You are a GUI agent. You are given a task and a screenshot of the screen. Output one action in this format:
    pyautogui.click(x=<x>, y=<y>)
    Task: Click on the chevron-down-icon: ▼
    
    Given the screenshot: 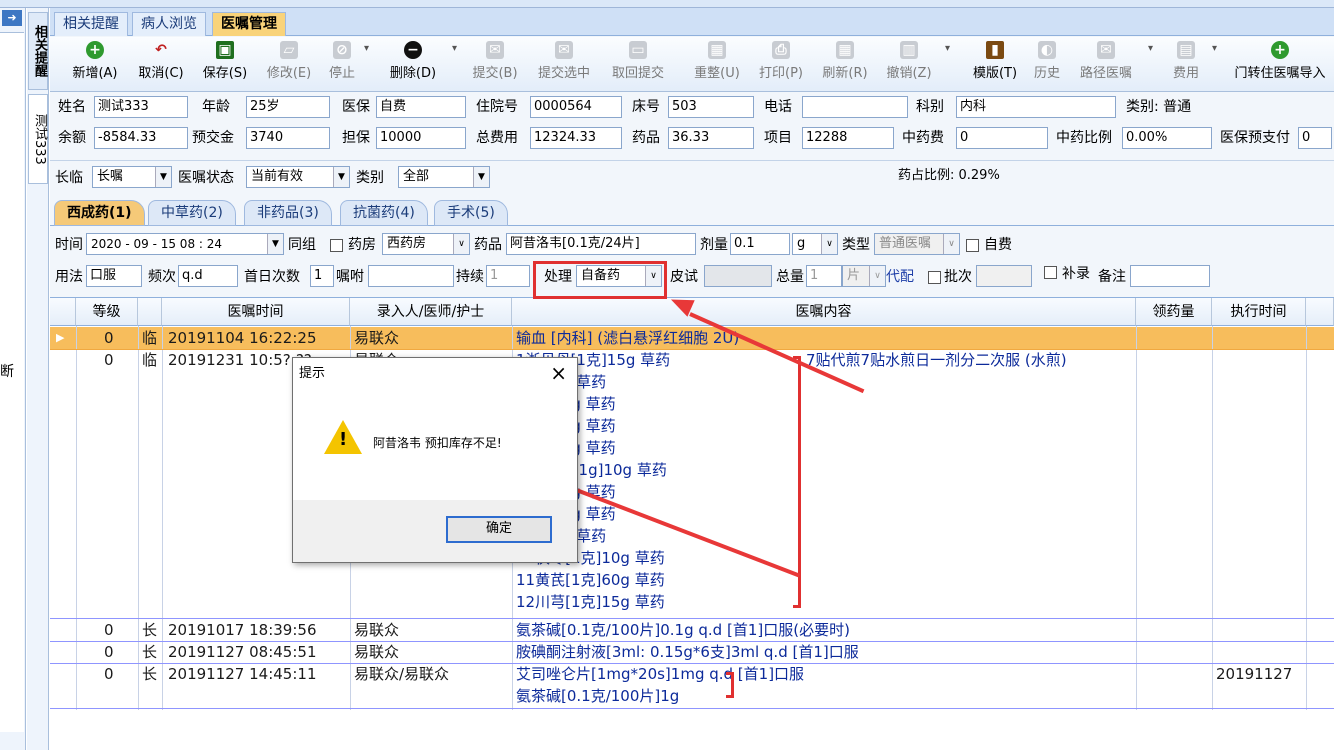 What is the action you would take?
    pyautogui.click(x=481, y=177)
    